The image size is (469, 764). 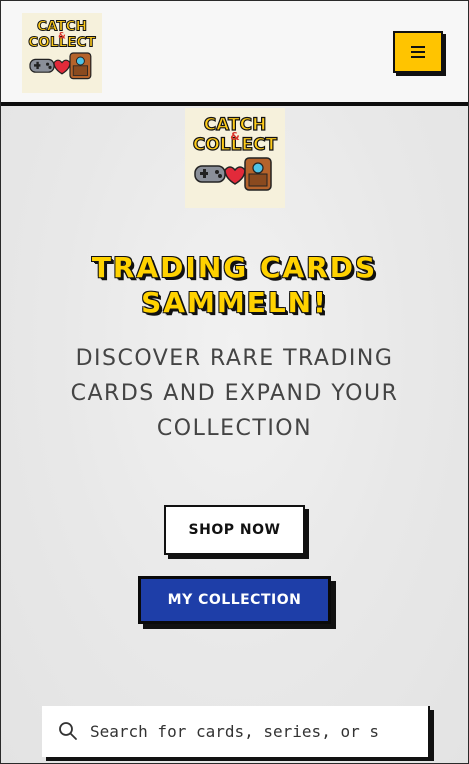 What do you see at coordinates (234, 530) in the screenshot?
I see `shop-now-button: Shop Now` at bounding box center [234, 530].